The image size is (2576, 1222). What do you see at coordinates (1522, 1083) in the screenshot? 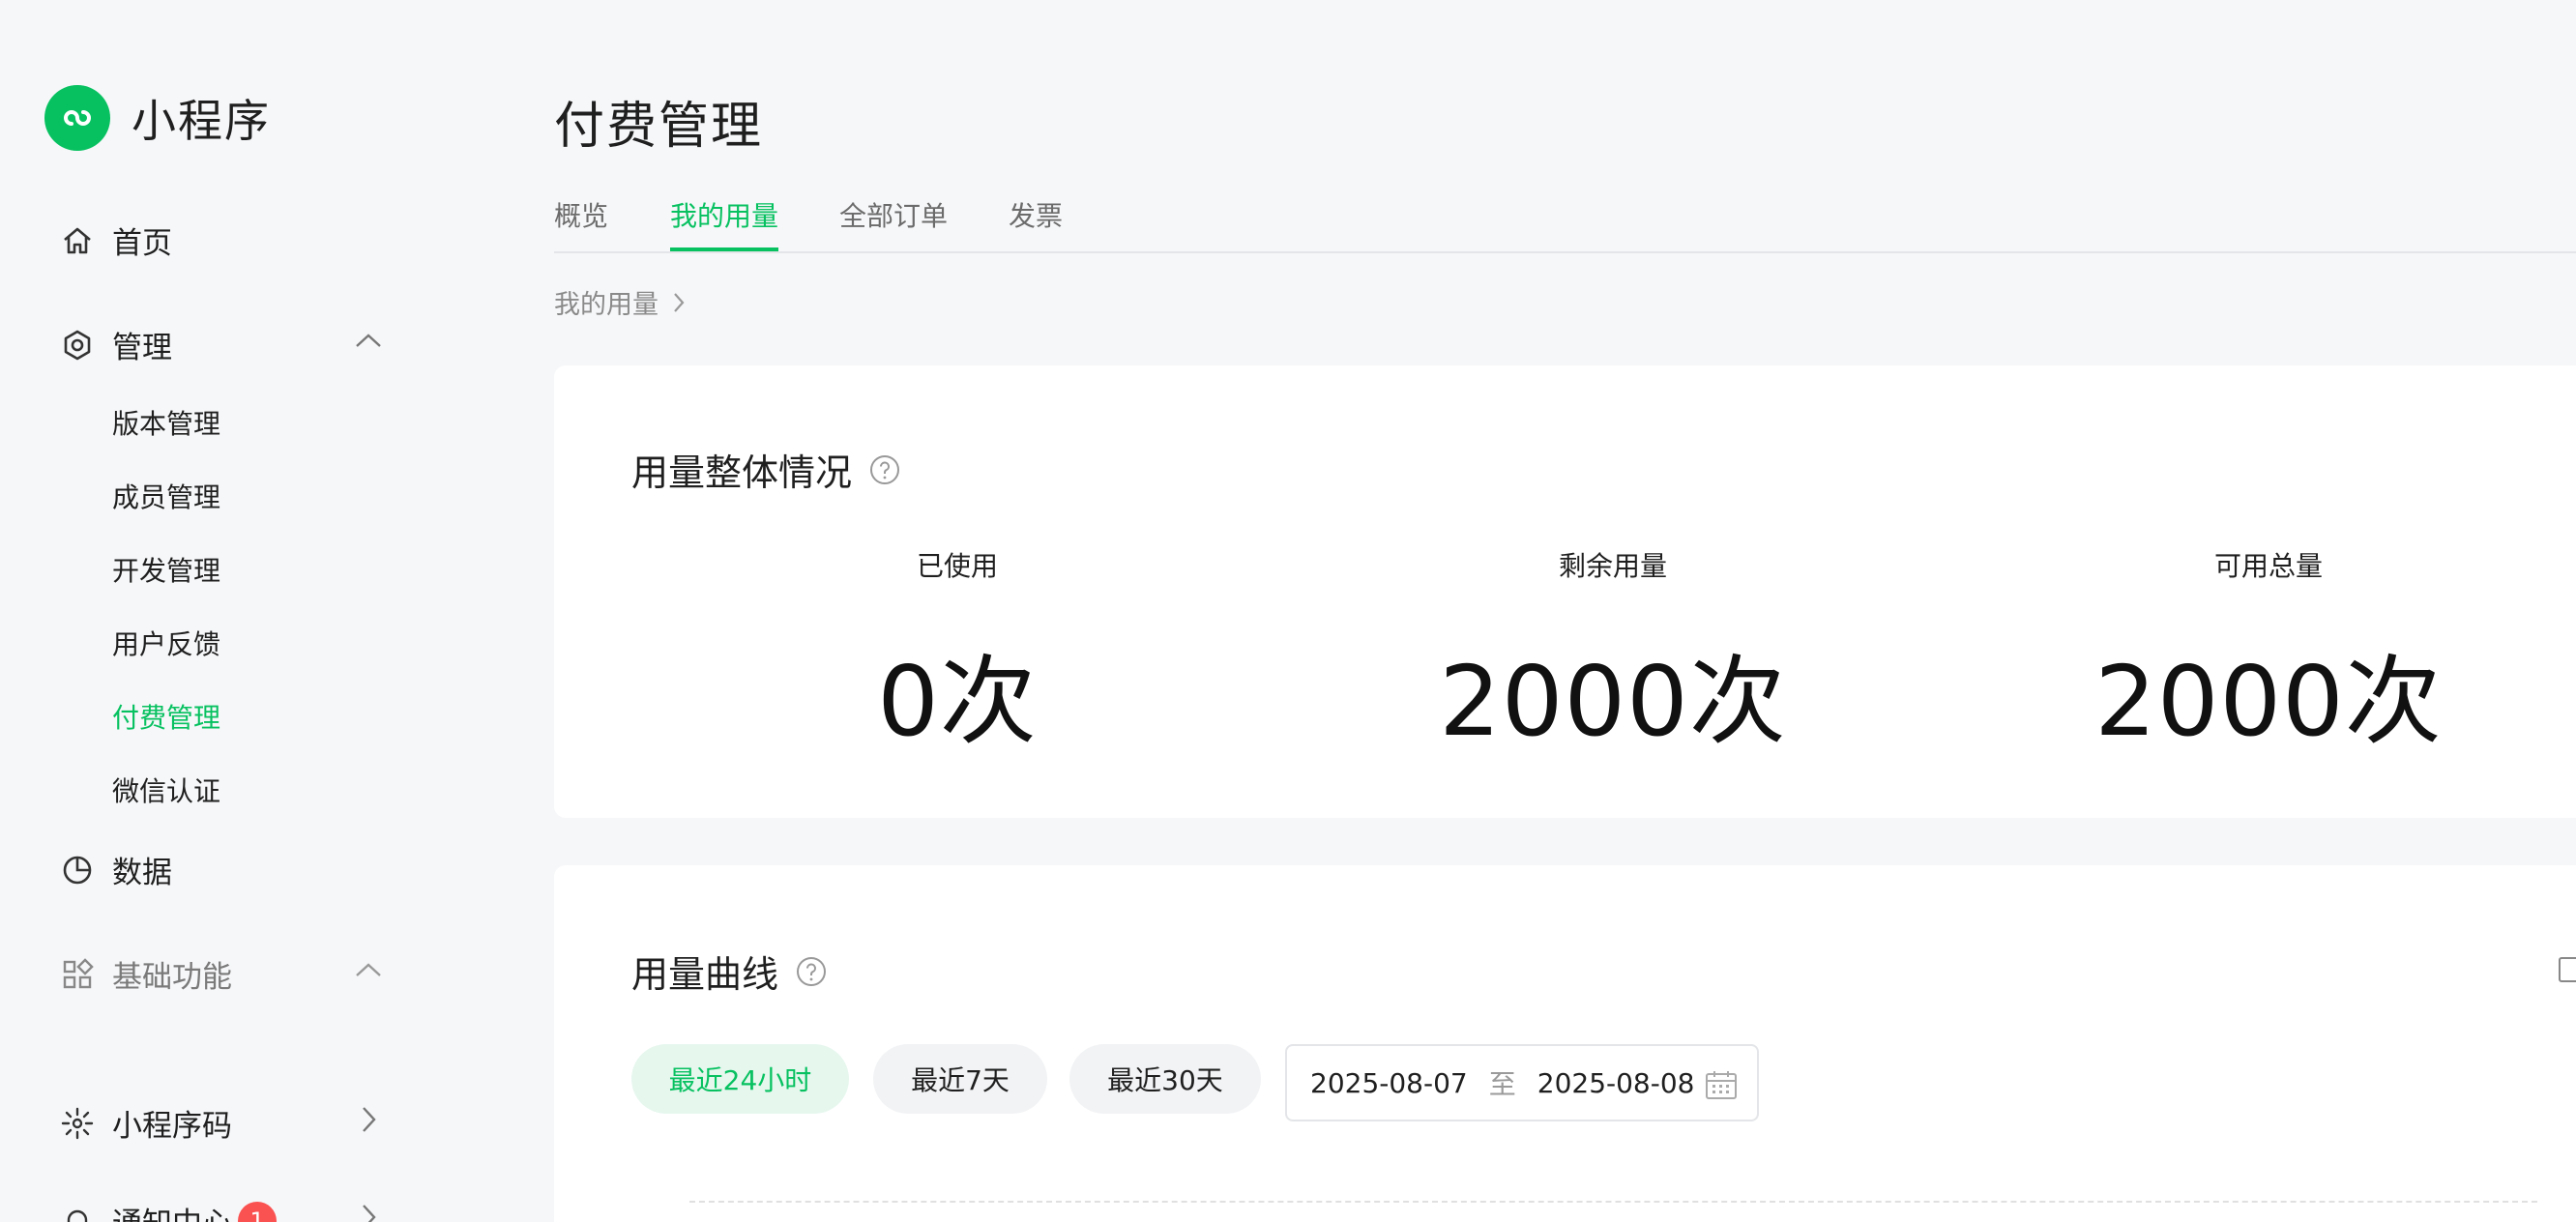
I see `date-range-picker: 2025-08-07 至 2025-08-08` at bounding box center [1522, 1083].